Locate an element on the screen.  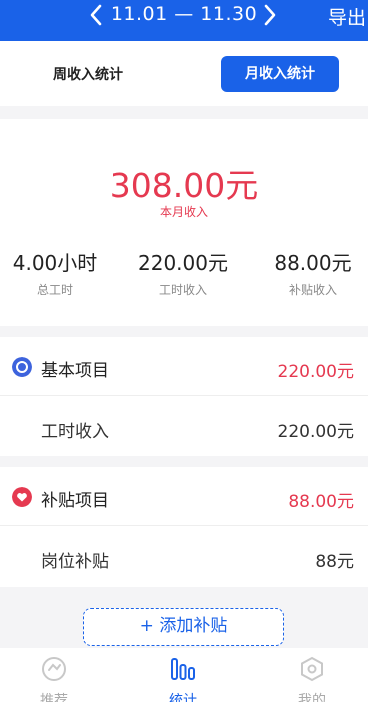
top-header: 11.01 — 11.30 导出 is located at coordinates (184, 20).